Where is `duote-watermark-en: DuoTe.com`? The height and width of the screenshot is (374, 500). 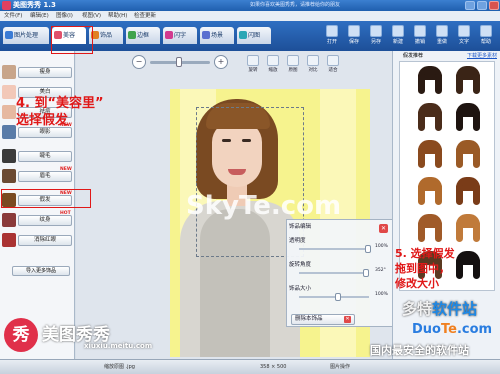 duote-watermark-en: DuoTe.com is located at coordinates (452, 329).